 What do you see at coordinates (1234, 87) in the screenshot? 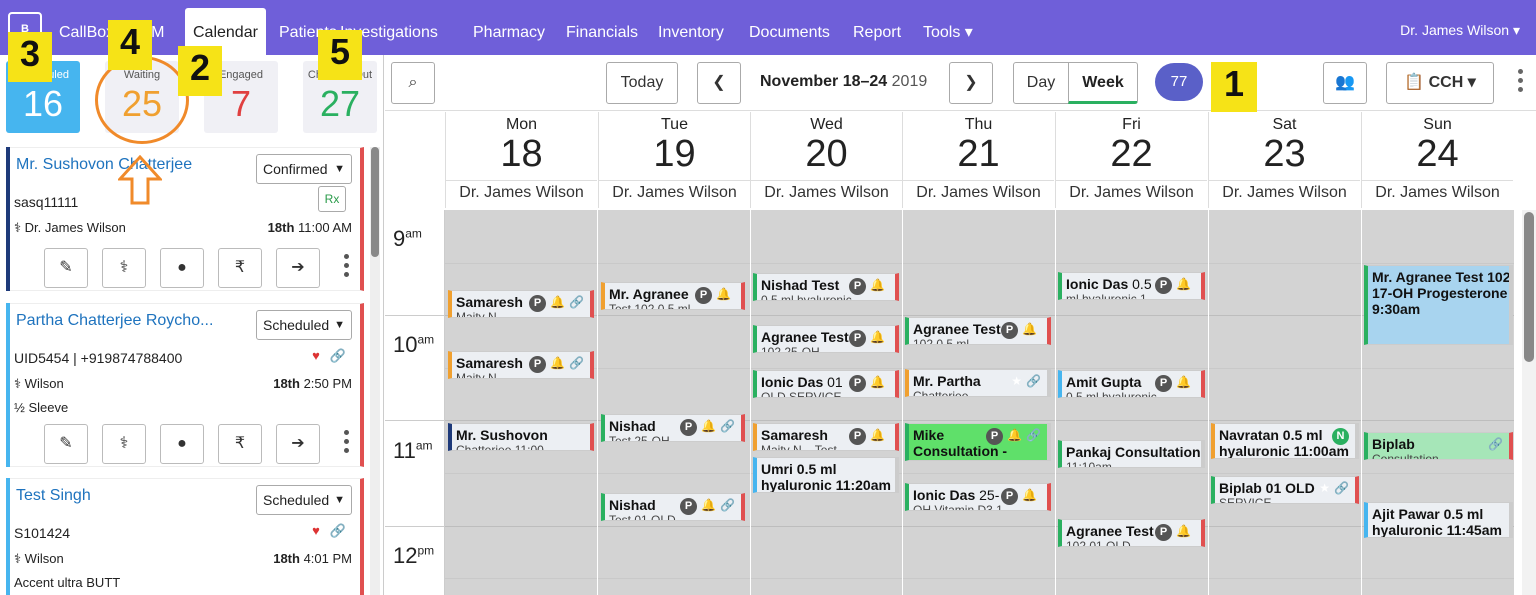
I see `annotation-marker-1: 1` at bounding box center [1234, 87].